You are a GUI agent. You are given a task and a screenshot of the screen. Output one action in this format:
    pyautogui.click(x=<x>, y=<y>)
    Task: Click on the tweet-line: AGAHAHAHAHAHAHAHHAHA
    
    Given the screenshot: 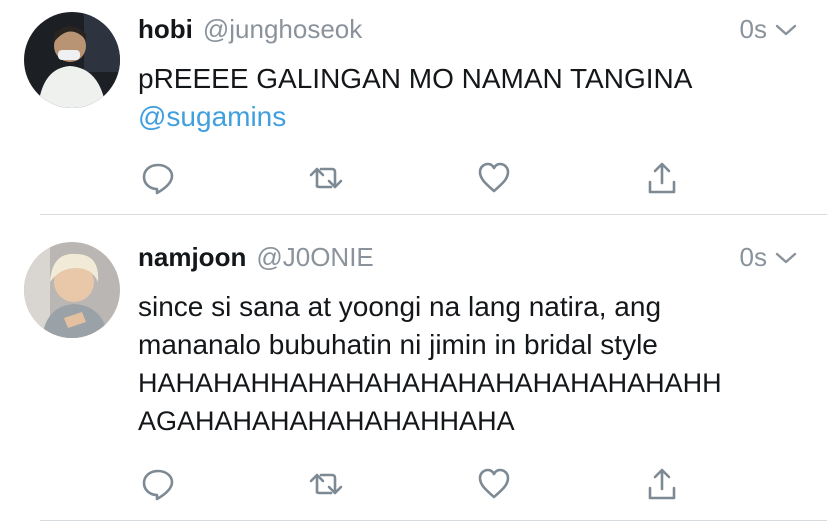 What is the action you would take?
    pyautogui.click(x=326, y=421)
    